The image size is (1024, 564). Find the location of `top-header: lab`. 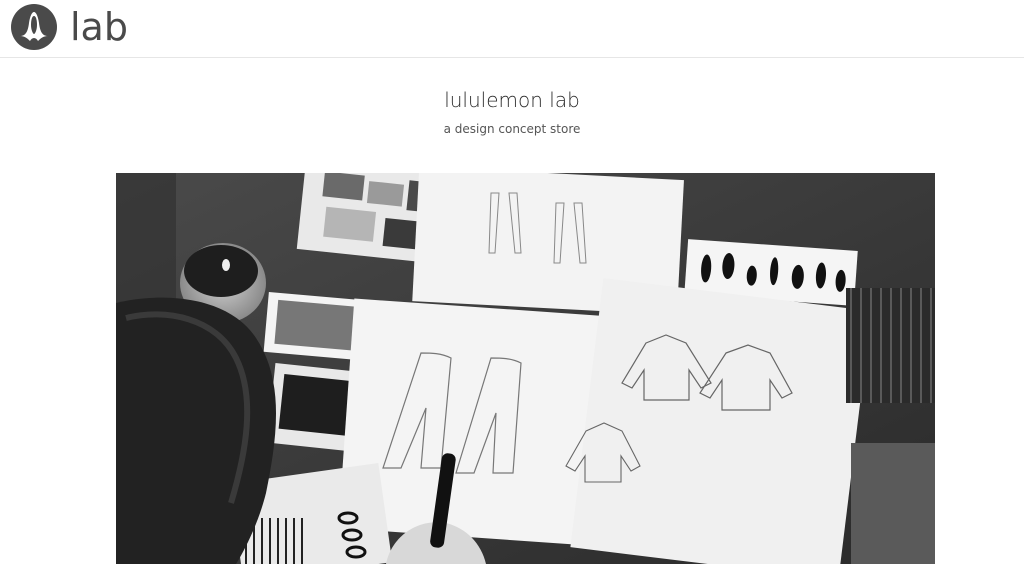

top-header: lab is located at coordinates (512, 29).